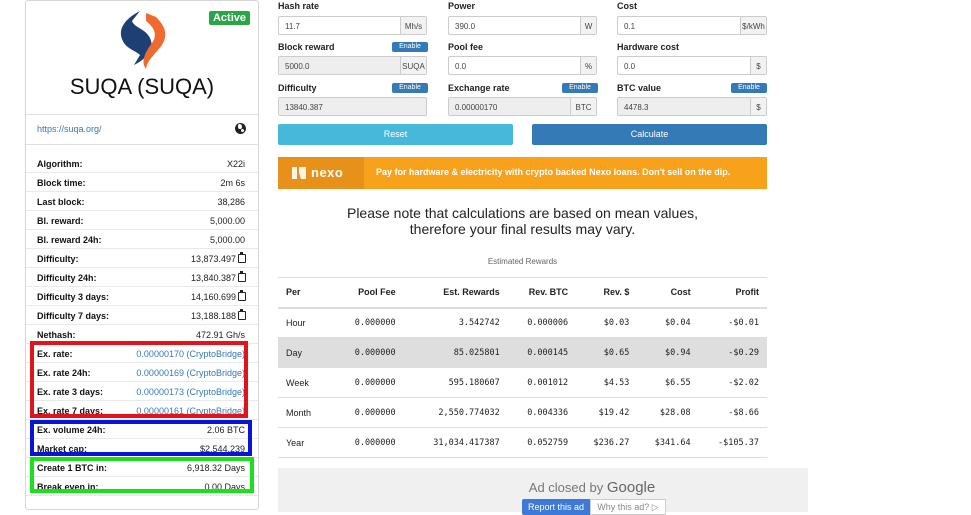 Image resolution: width=971 pixels, height=515 pixels. Describe the element at coordinates (231, 202) in the screenshot. I see `stat-value: 38,286` at that location.